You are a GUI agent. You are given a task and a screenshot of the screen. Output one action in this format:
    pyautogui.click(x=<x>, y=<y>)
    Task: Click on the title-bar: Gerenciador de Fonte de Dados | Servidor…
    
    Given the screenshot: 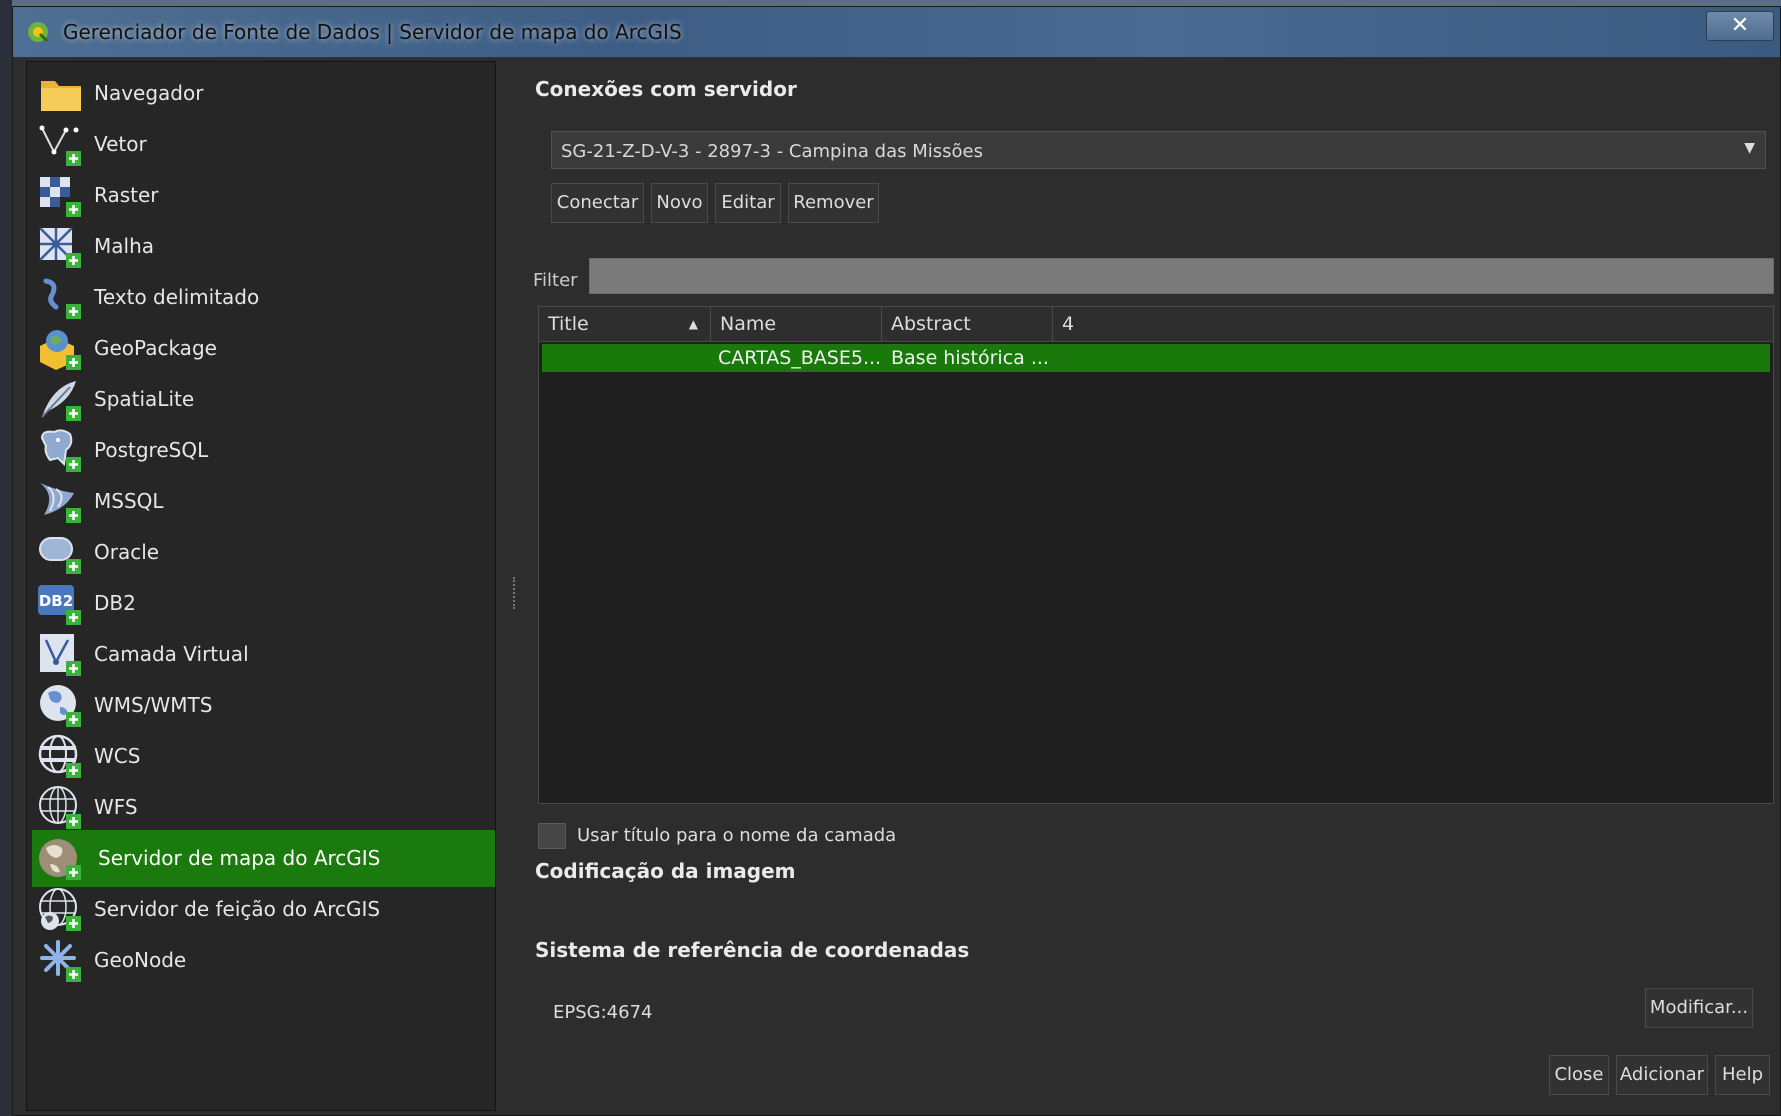 What is the action you would take?
    pyautogui.click(x=896, y=32)
    